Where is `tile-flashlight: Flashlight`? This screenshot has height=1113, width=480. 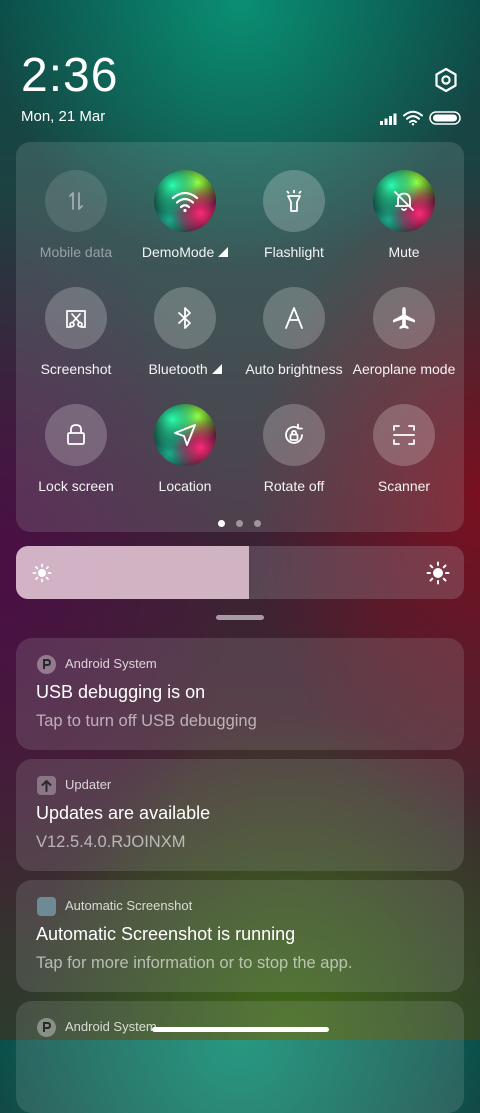
tile-flashlight: Flashlight is located at coordinates (294, 215).